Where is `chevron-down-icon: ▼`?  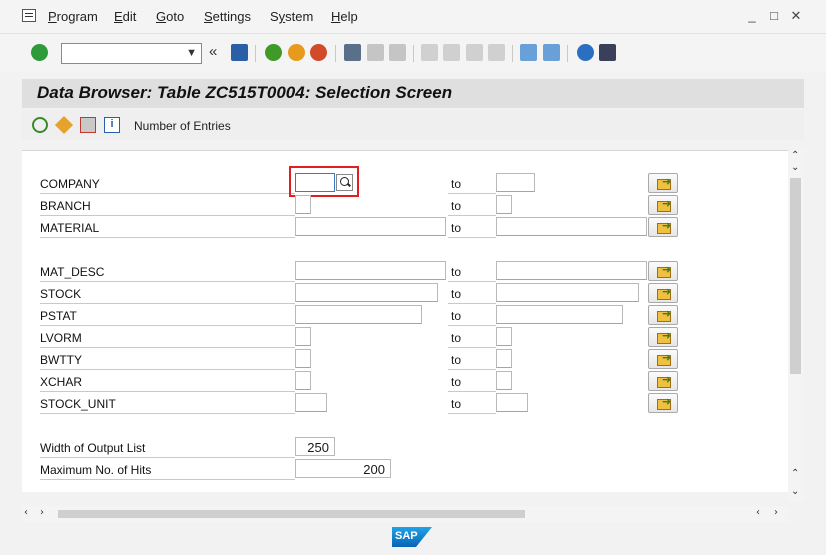
chevron-down-icon: ▼ is located at coordinates (191, 53).